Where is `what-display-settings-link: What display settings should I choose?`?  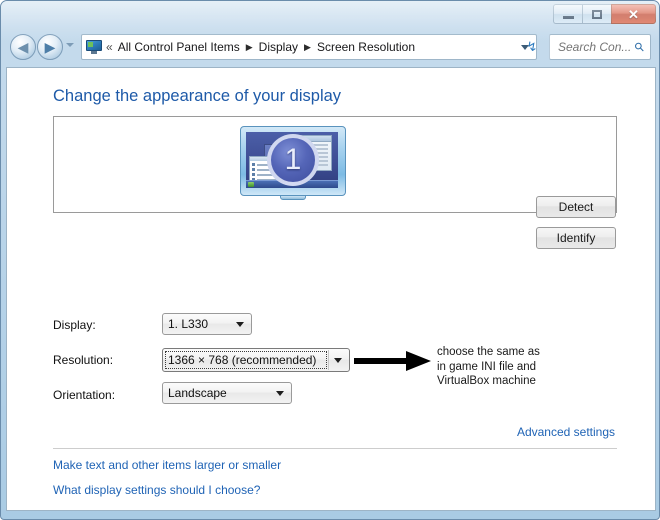
what-display-settings-link: What display settings should I choose? is located at coordinates (156, 490).